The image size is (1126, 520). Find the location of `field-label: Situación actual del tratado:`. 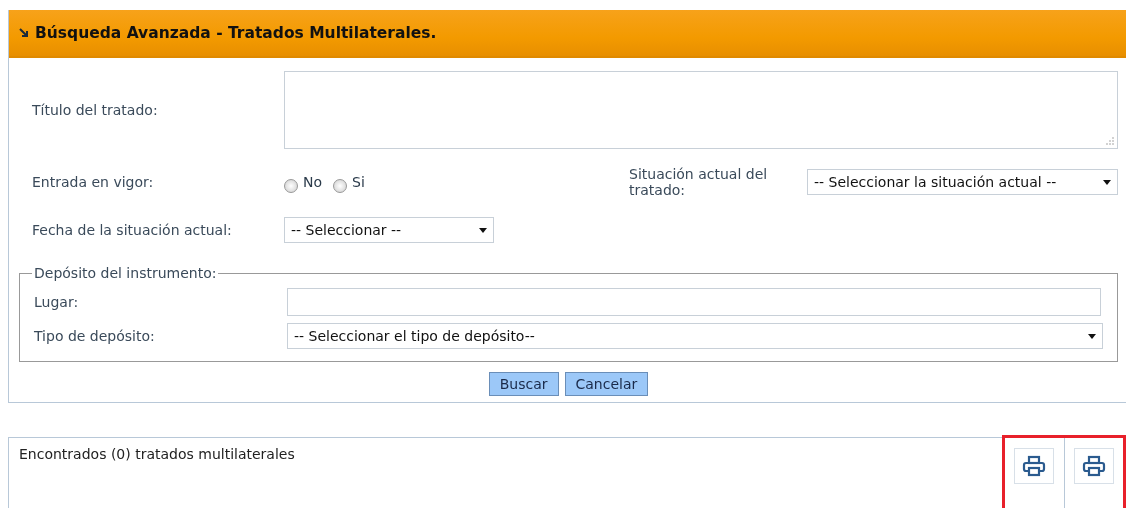

field-label: Situación actual del tratado: is located at coordinates (699, 182).